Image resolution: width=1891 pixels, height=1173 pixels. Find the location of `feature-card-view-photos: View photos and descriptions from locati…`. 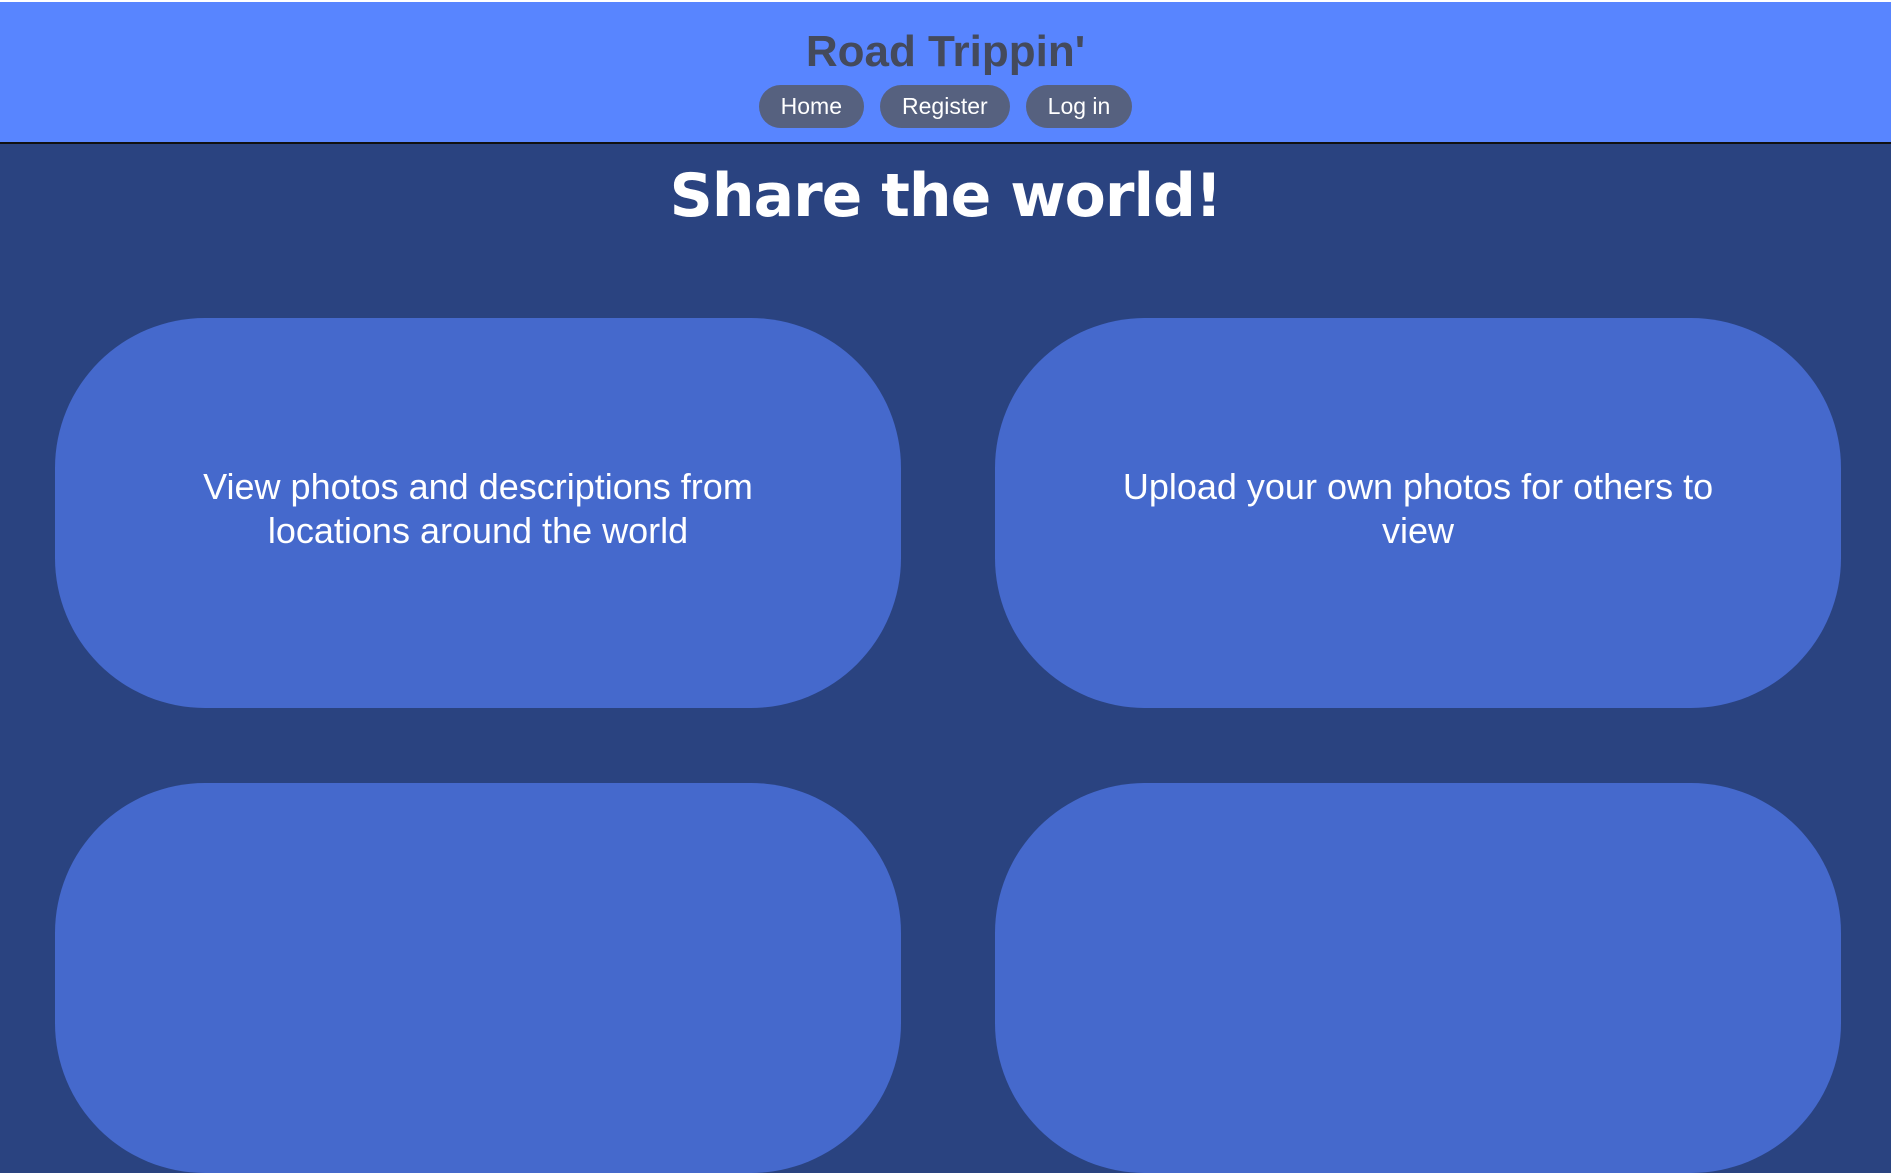

feature-card-view-photos: View photos and descriptions from locati… is located at coordinates (478, 513).